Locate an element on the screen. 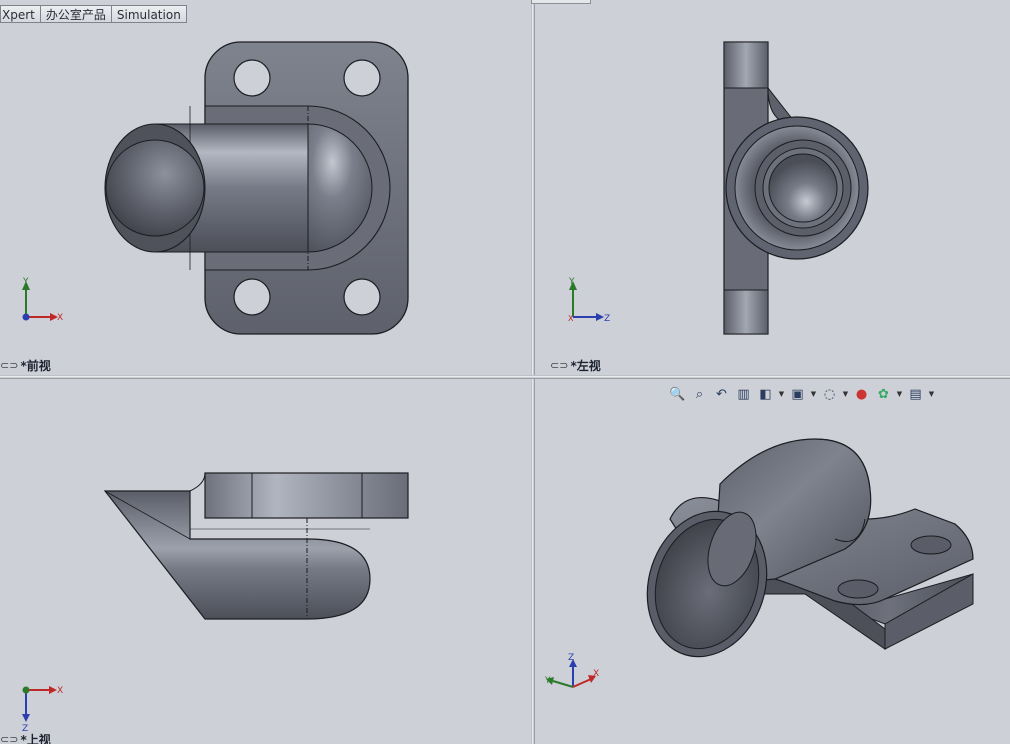 This screenshot has height=744, width=1010. task-pane-tabs: Xpert 办公室产品 Simulation is located at coordinates (93, 14).